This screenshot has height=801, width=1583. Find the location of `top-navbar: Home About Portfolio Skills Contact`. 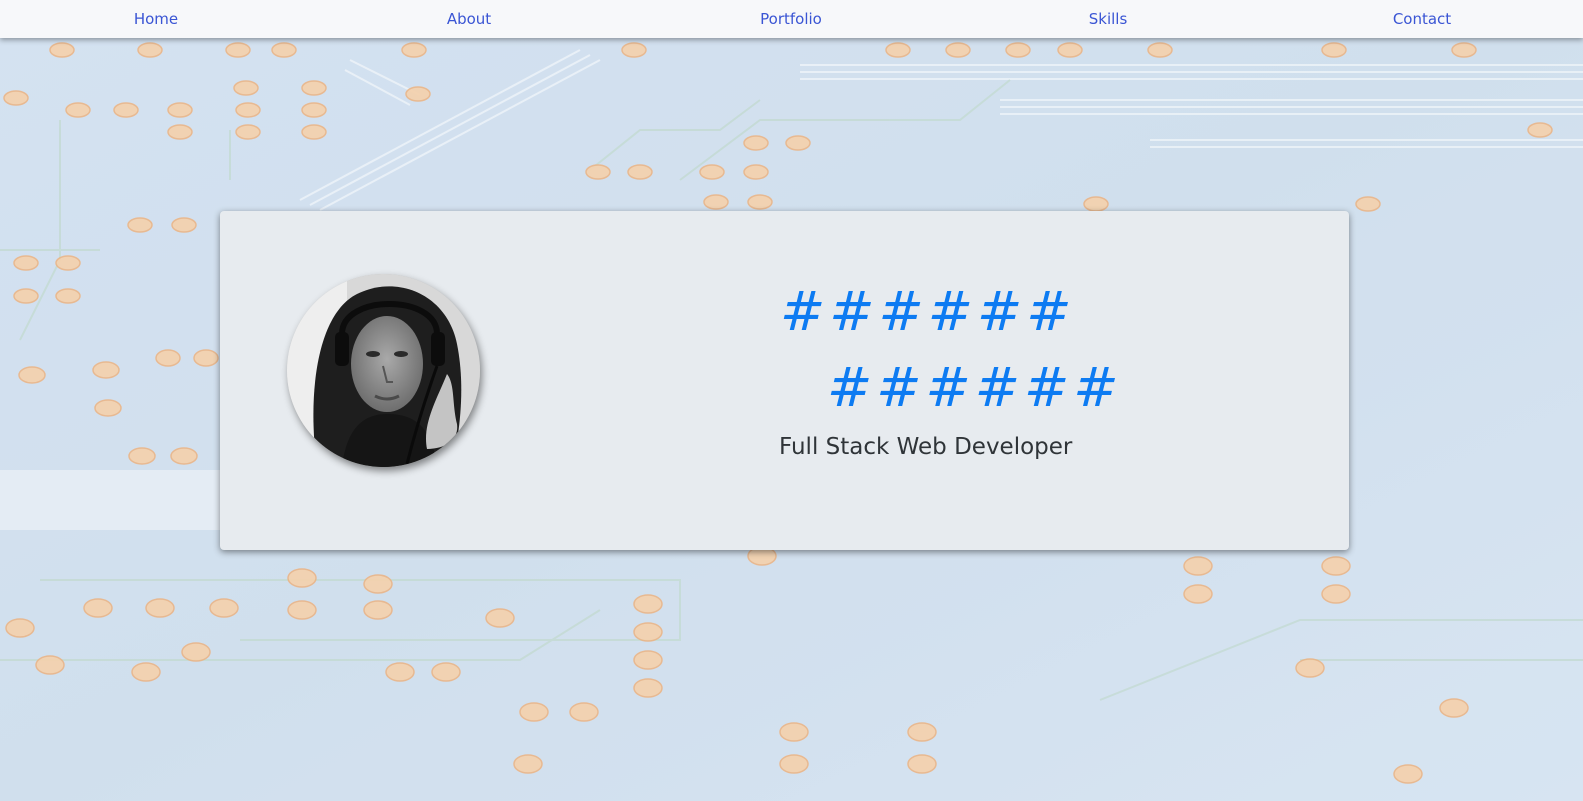

top-navbar: Home About Portfolio Skills Contact is located at coordinates (791, 19).